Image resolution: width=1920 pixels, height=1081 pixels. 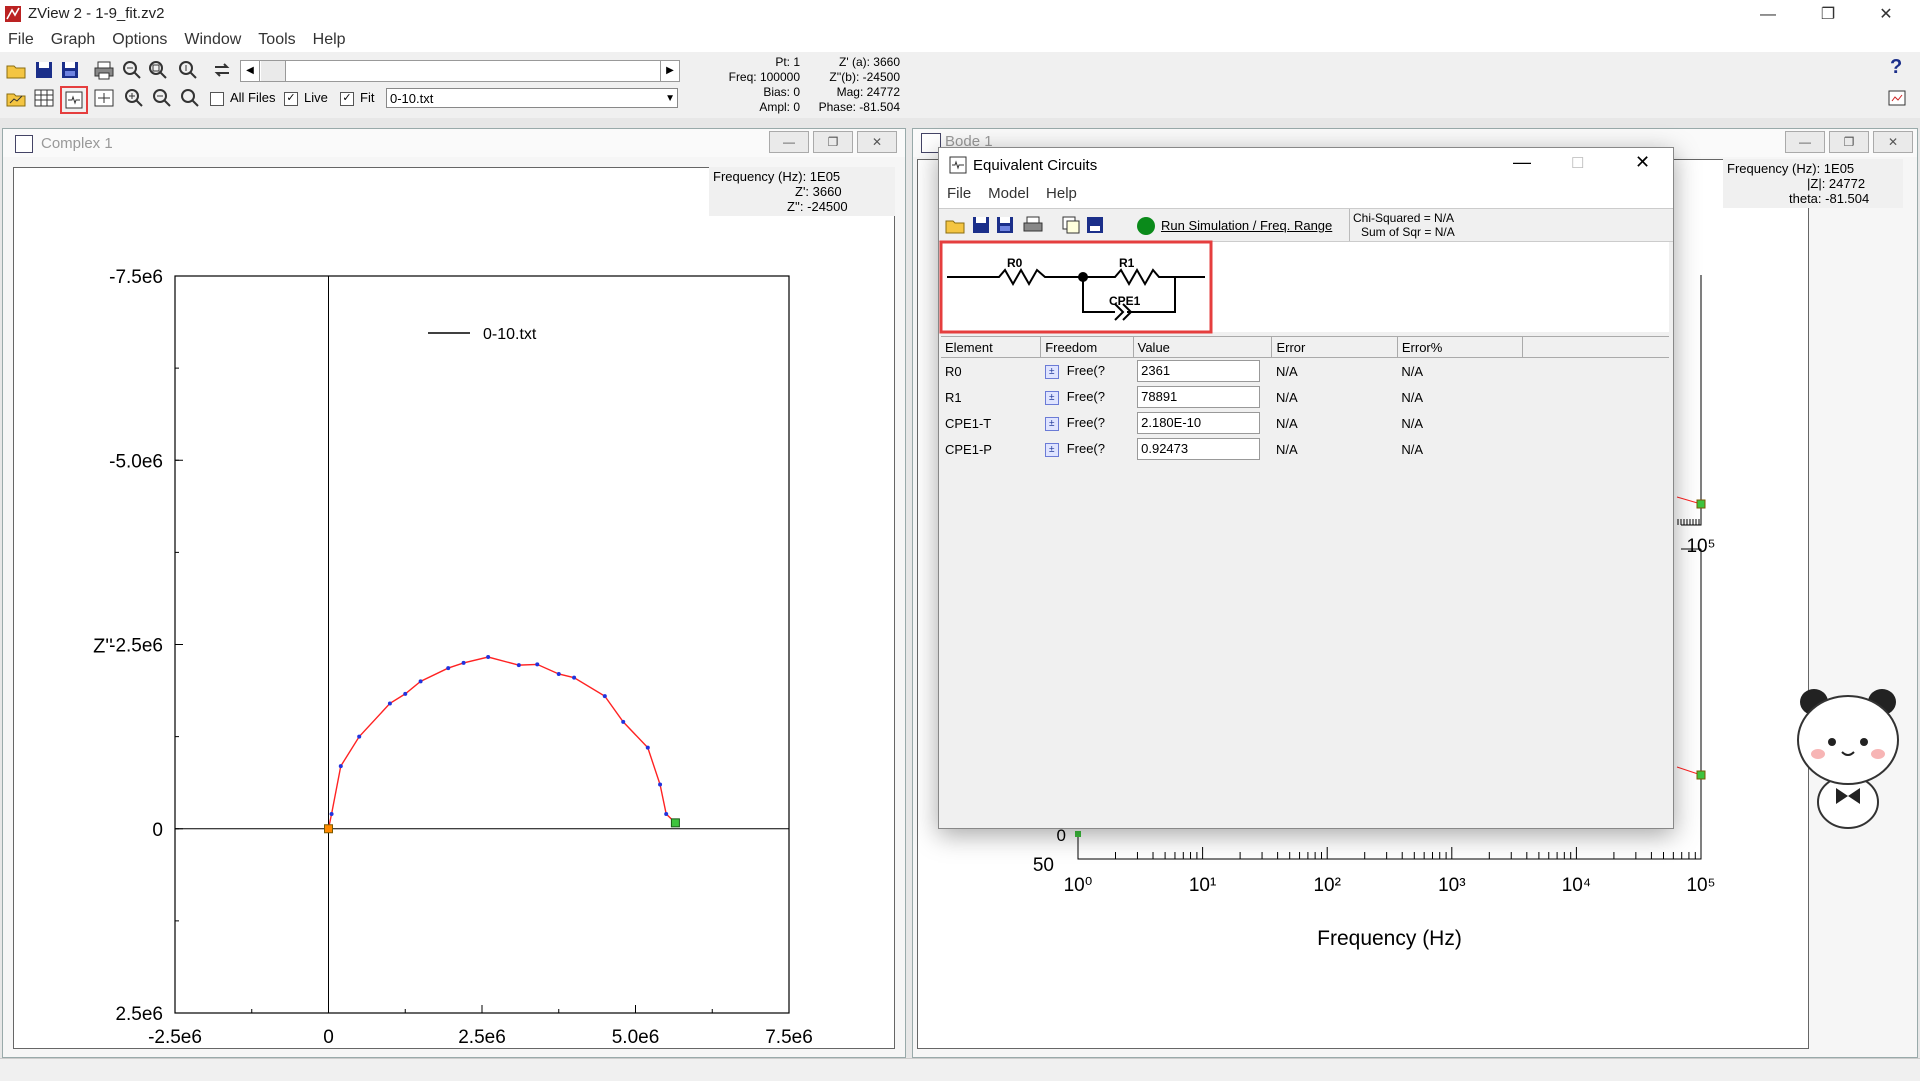 I want to click on zview-app-icon, so click(x=13, y=14).